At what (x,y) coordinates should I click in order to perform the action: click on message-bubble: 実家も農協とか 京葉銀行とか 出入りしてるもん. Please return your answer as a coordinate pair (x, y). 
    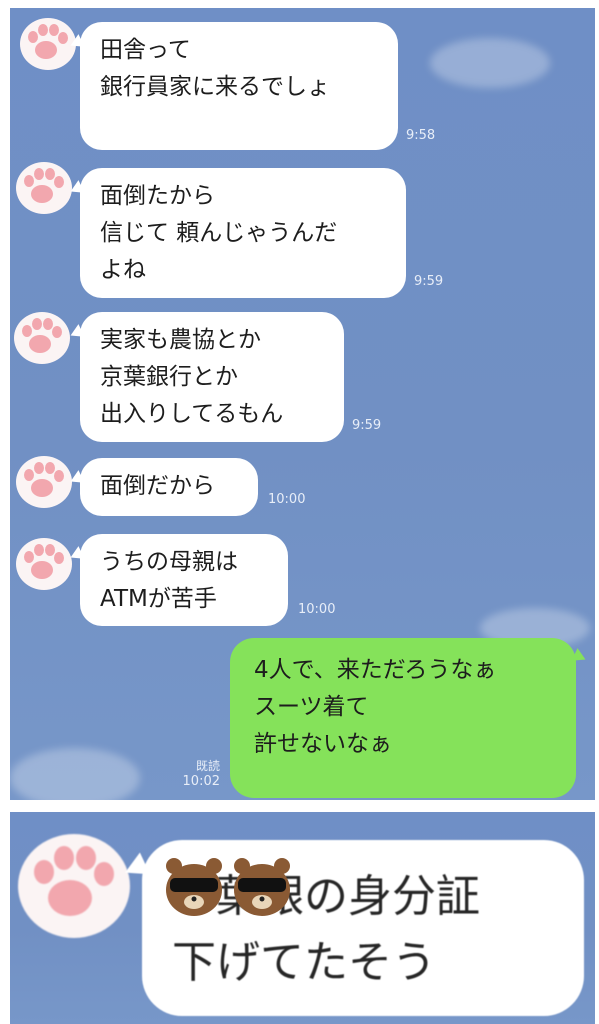
    Looking at the image, I should click on (212, 377).